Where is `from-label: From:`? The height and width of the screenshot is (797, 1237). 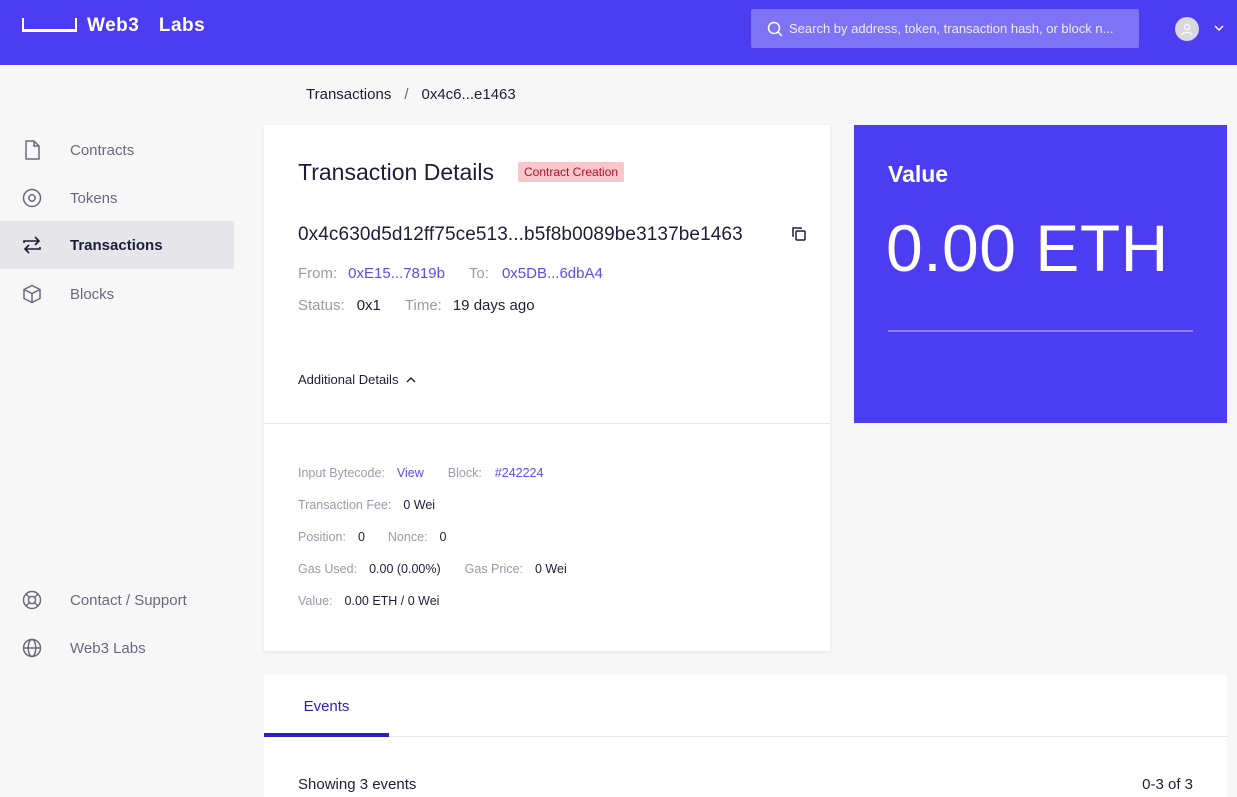
from-label: From: is located at coordinates (318, 273).